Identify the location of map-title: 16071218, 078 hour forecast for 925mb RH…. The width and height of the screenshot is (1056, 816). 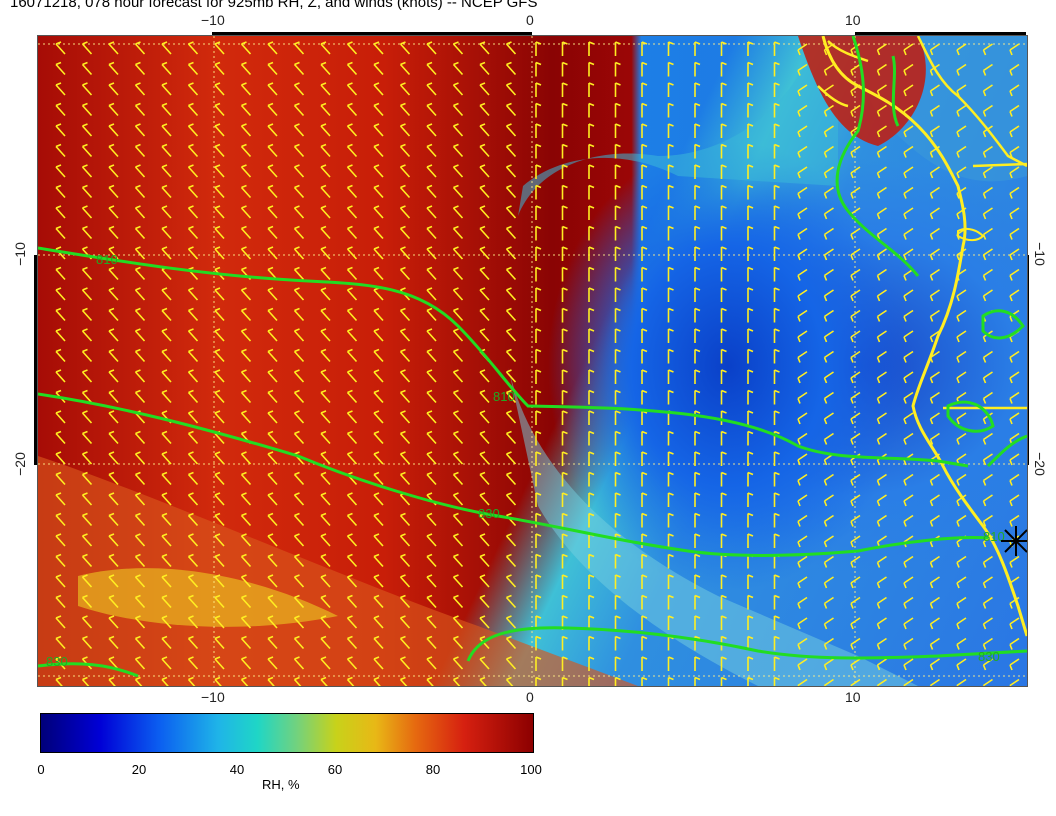
(274, 5).